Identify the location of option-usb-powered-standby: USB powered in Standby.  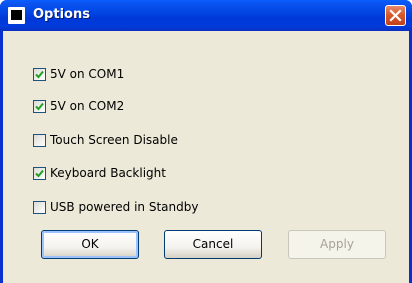
(115, 207).